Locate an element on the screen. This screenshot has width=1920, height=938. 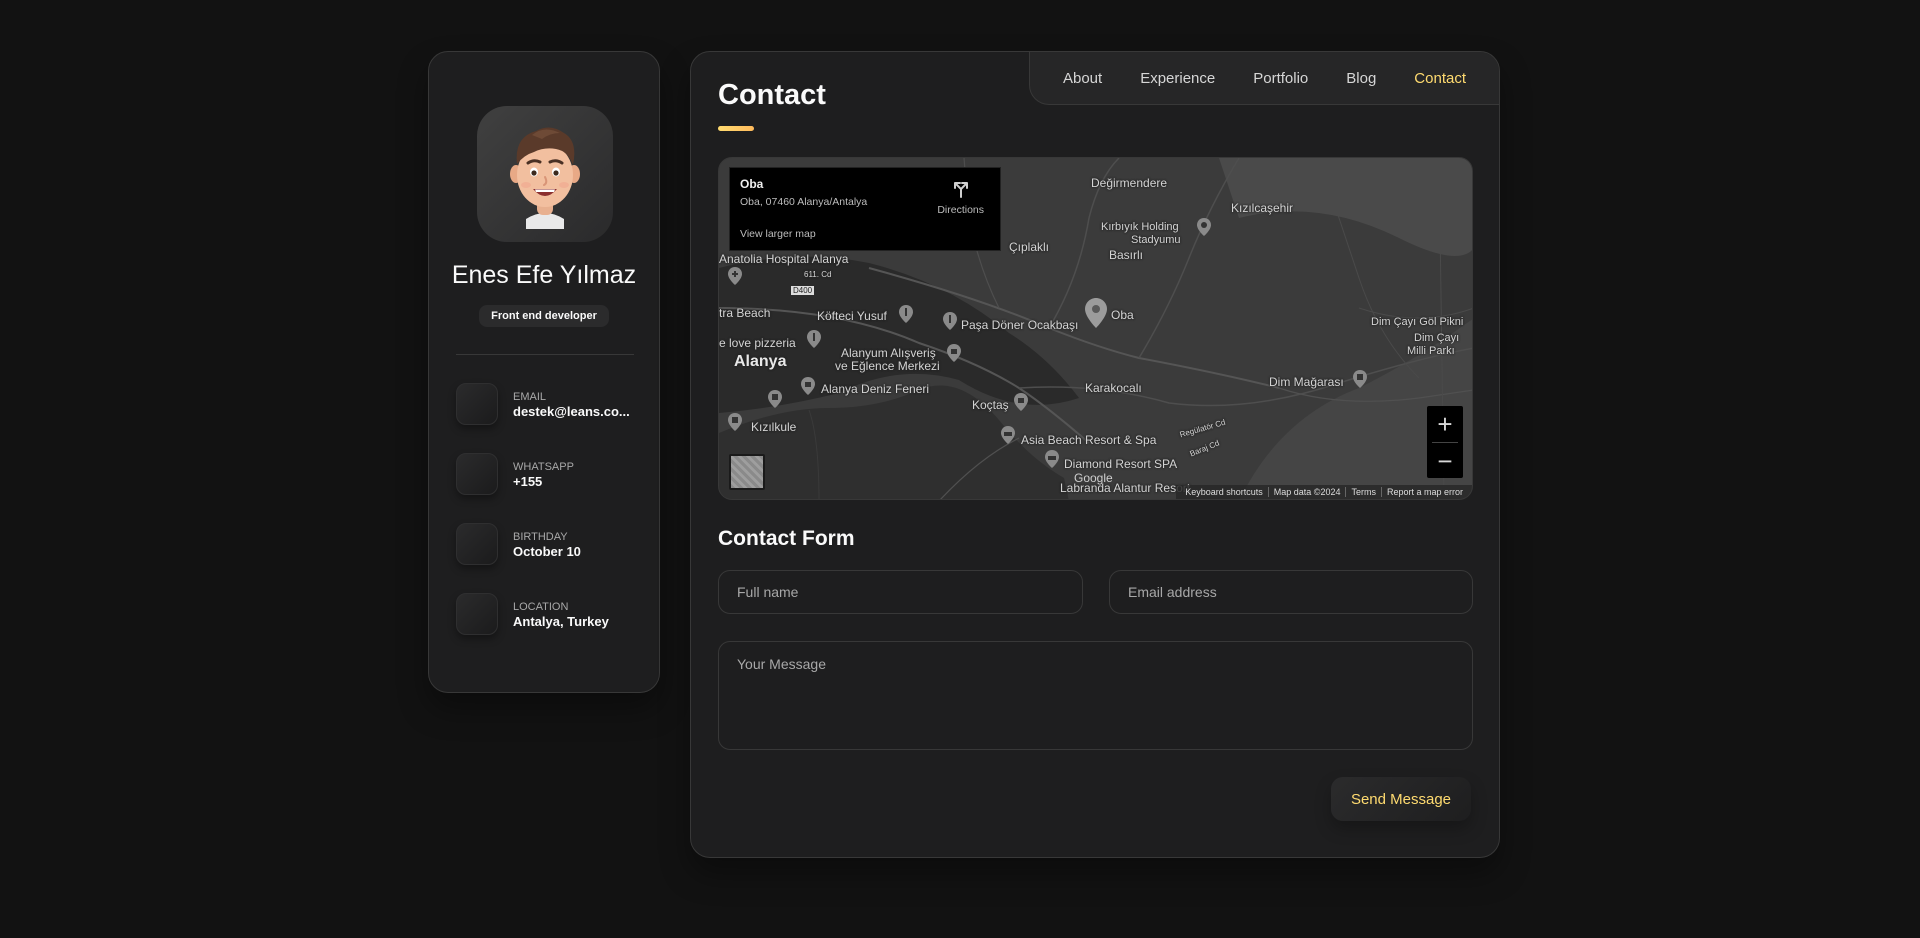
map-label: Basırlı is located at coordinates (1126, 255).